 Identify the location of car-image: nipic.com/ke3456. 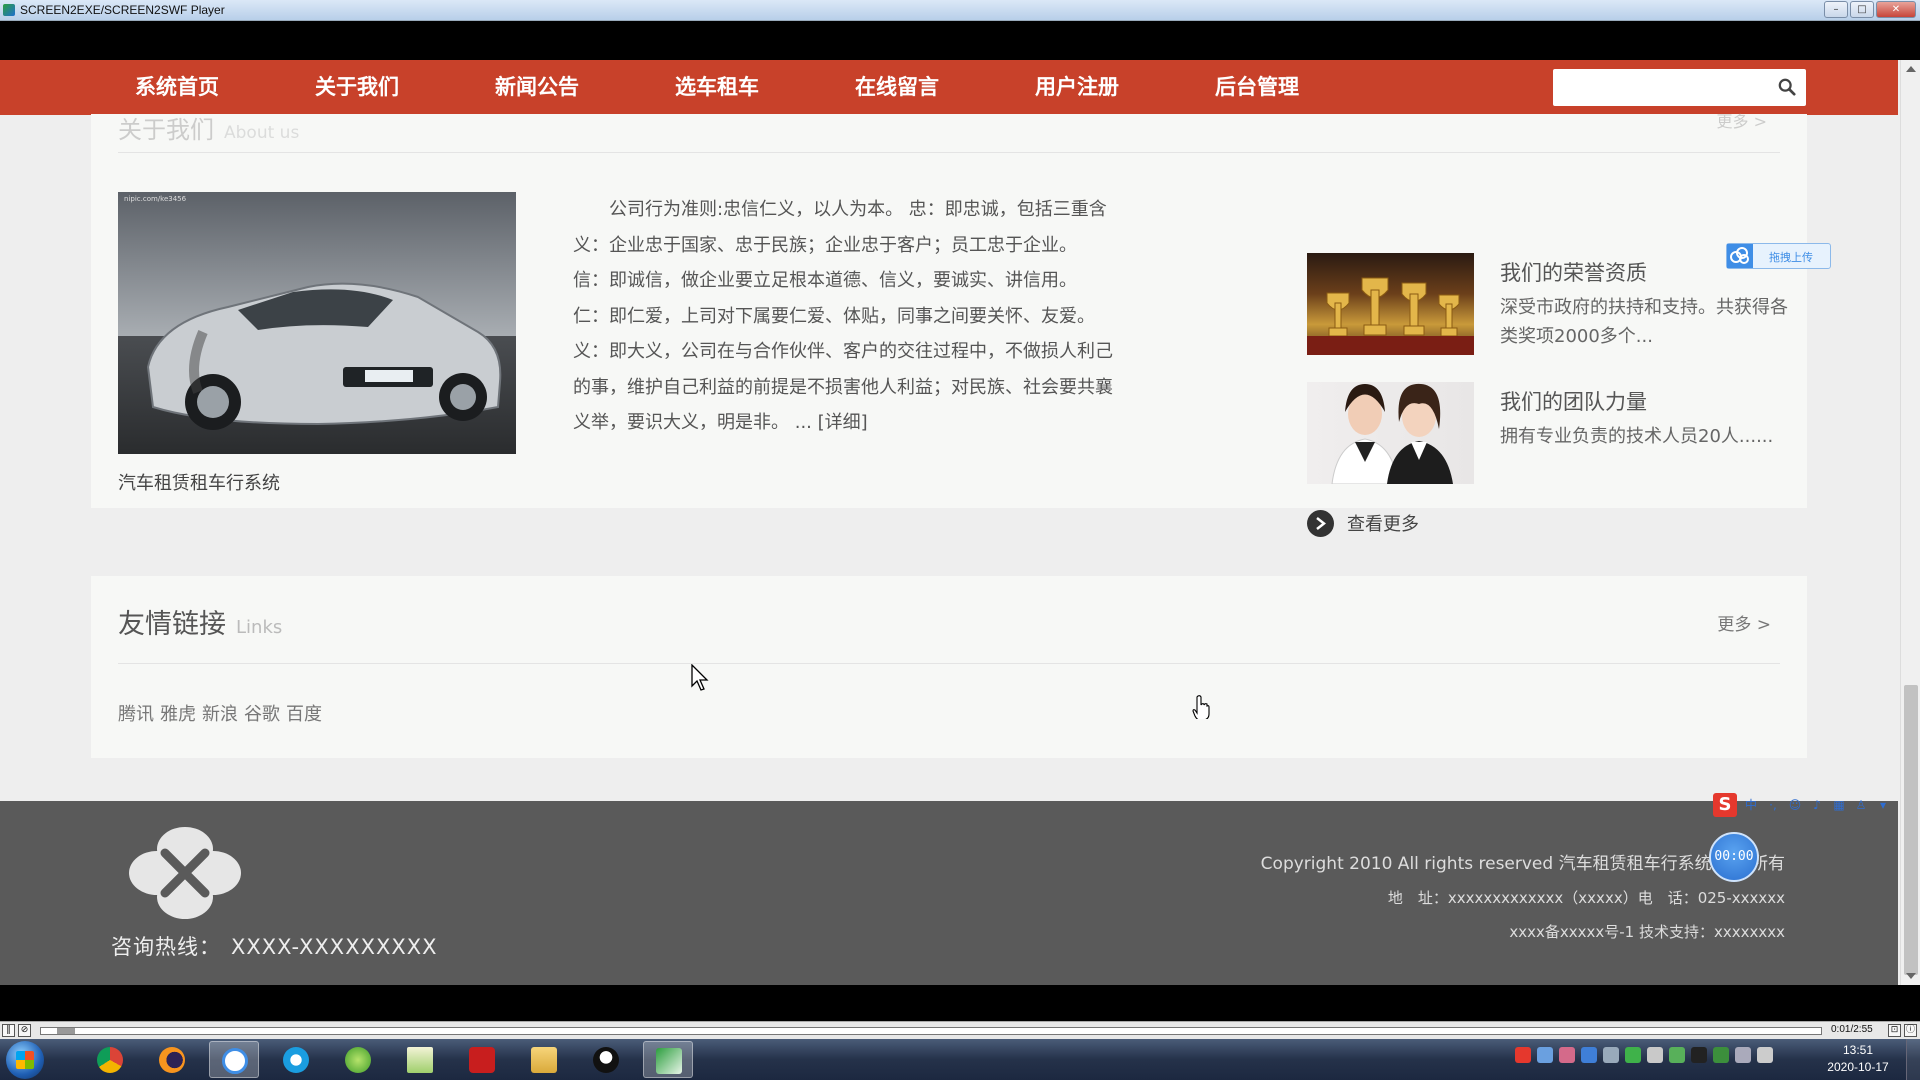
(317, 323).